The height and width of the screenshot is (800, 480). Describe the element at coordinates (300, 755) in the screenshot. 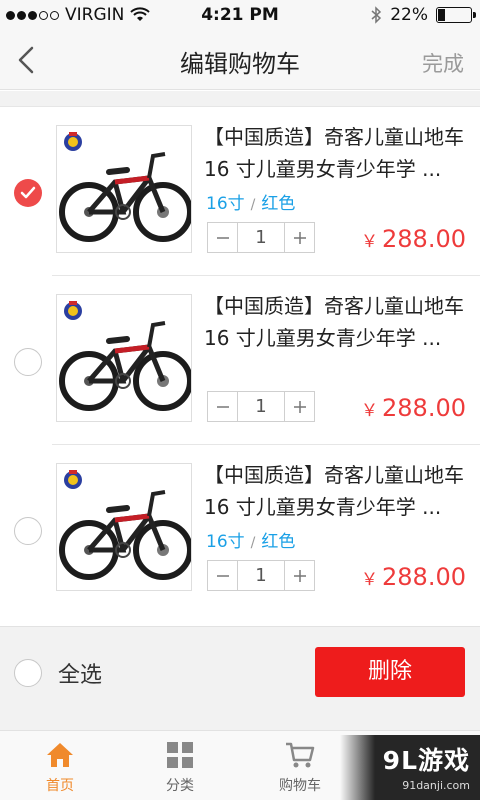

I see `cart-icon` at that location.